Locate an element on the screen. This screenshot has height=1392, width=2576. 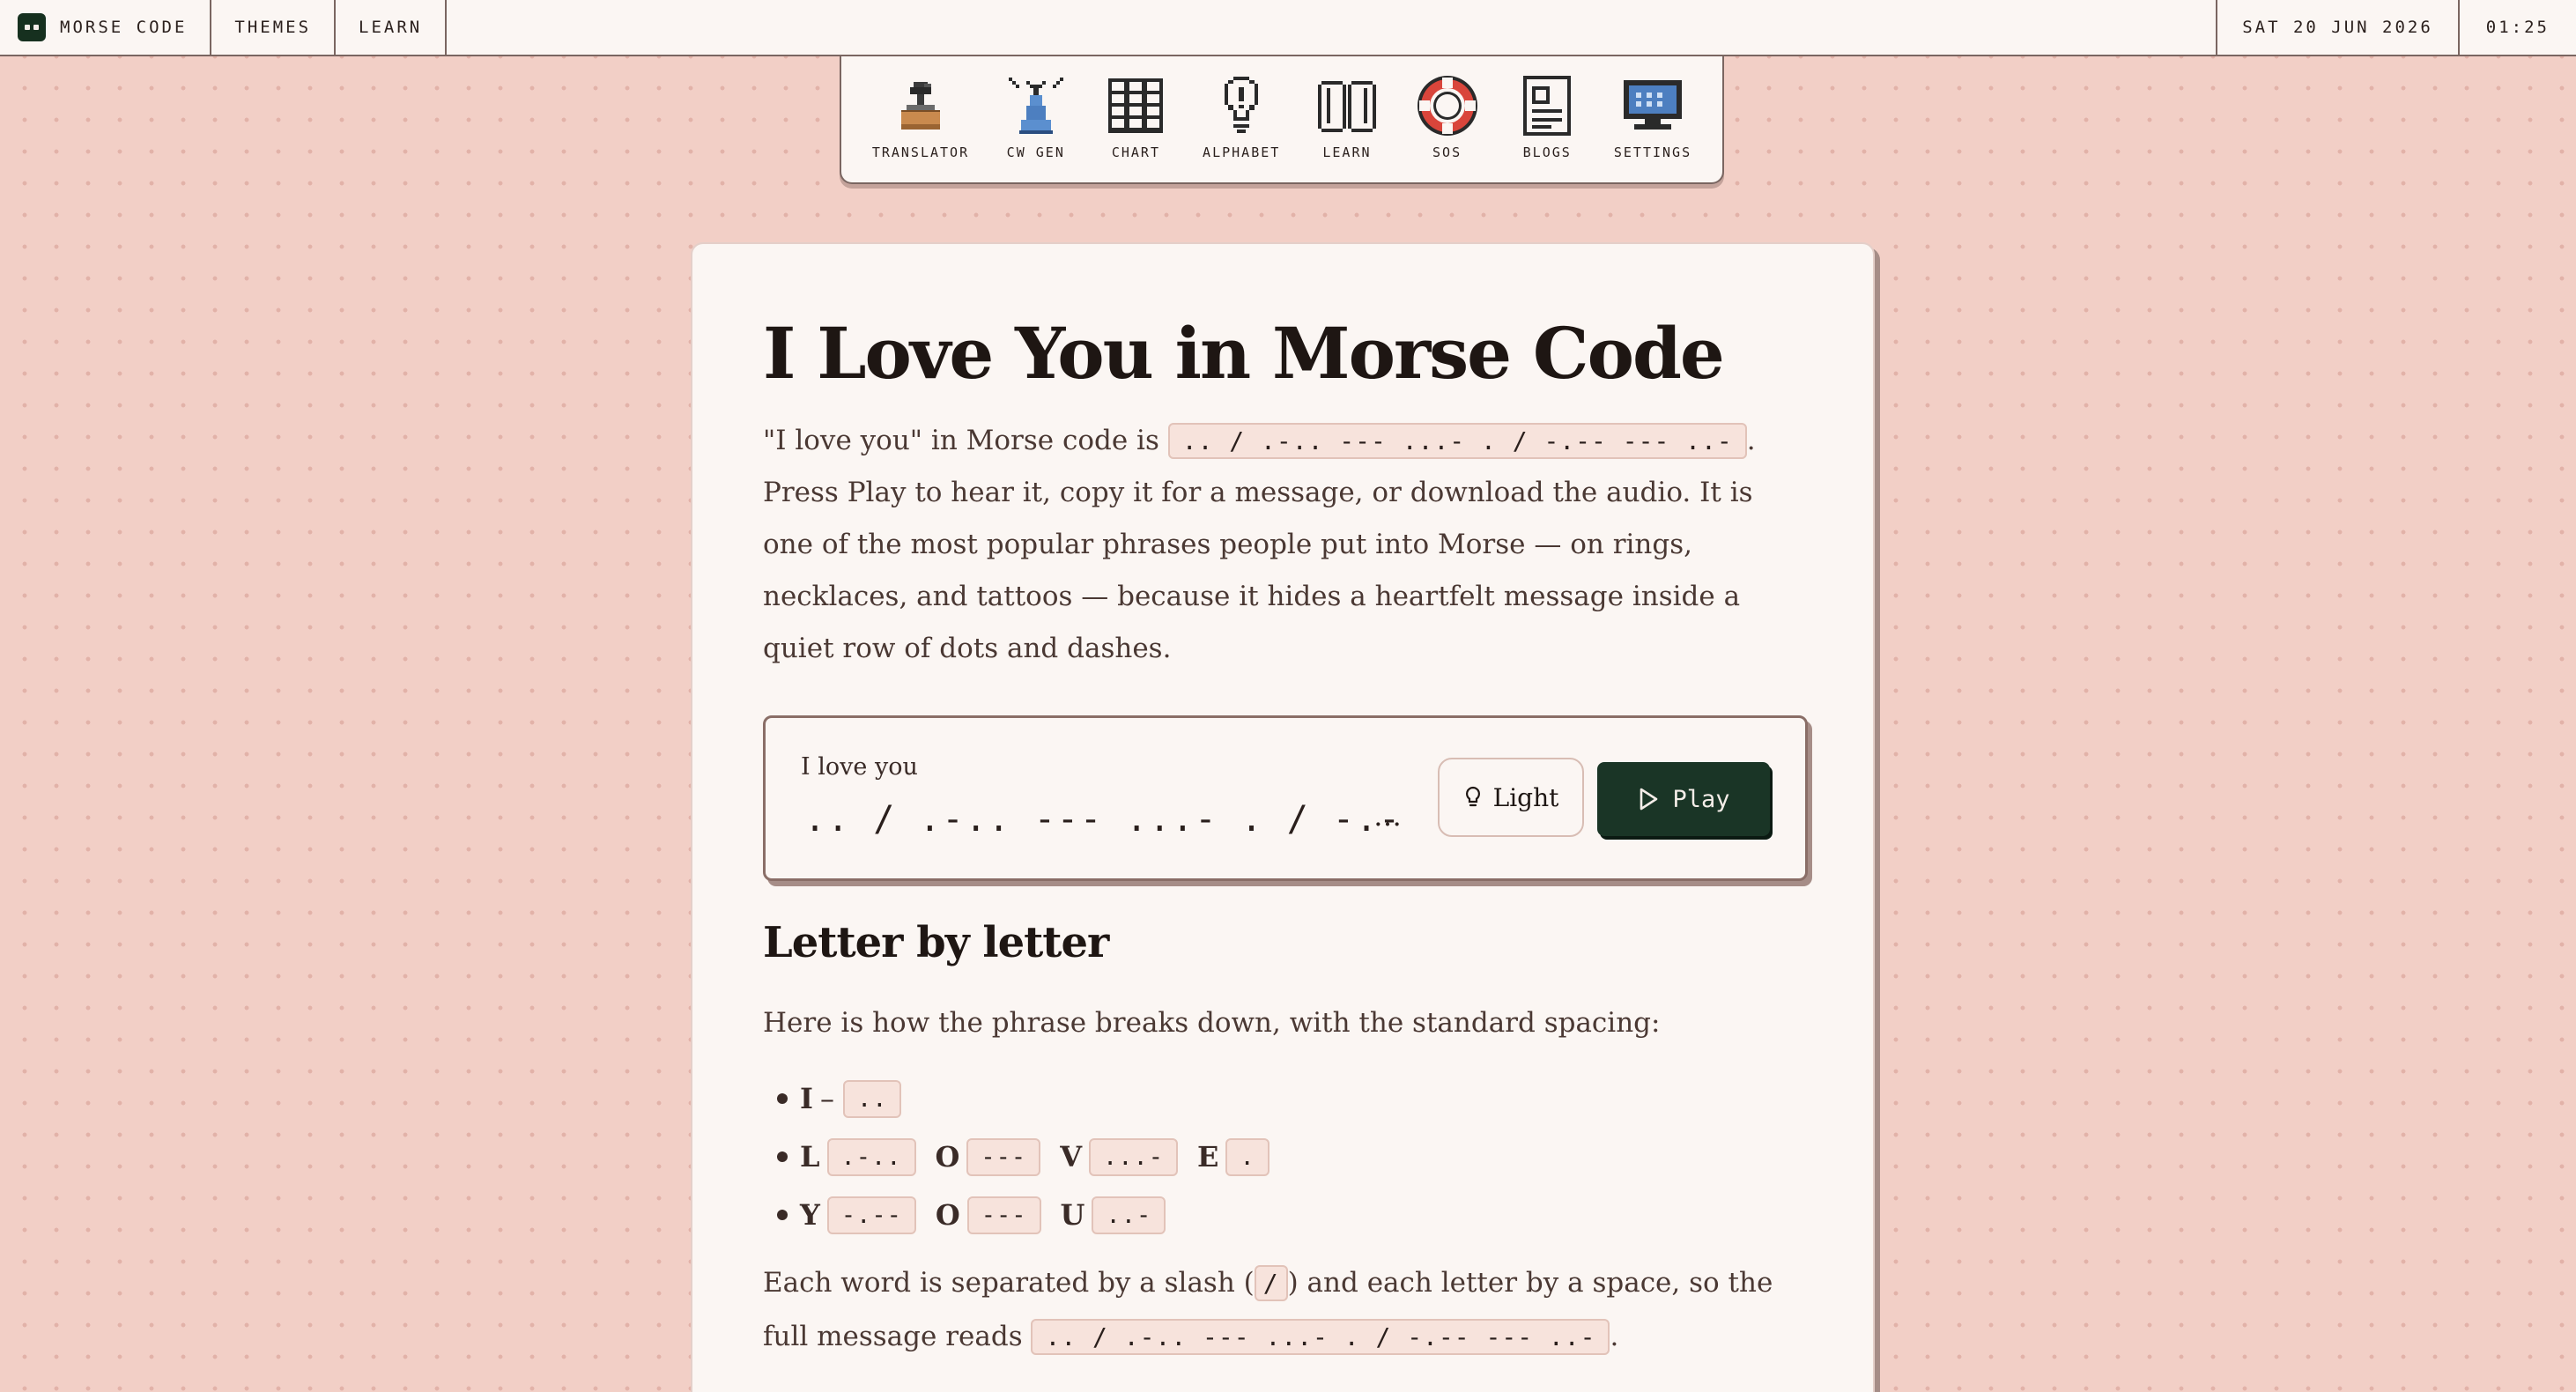
dock-item-blogs: BLOGS is located at coordinates (1547, 116).